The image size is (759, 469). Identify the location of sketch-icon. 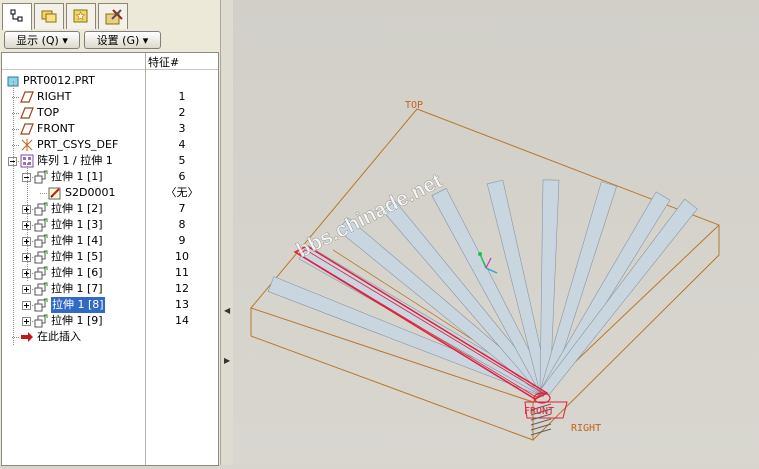
(54, 193).